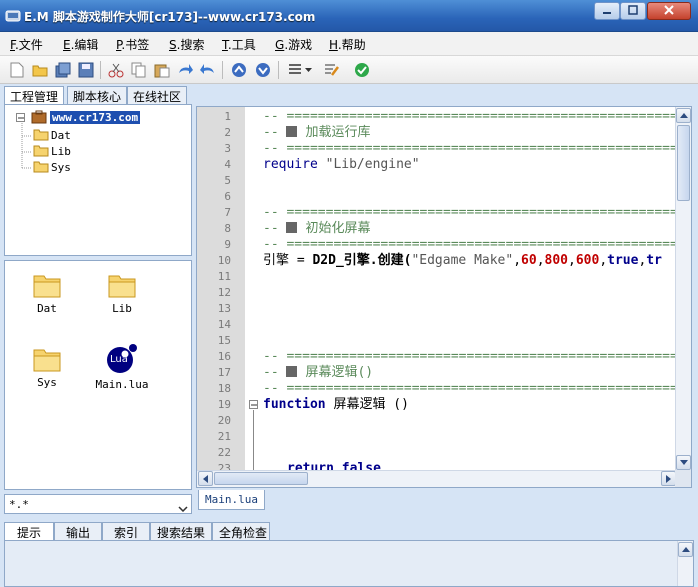 This screenshot has width=698, height=587. Describe the element at coordinates (39, 118) in the screenshot. I see `briefcase-icon` at that location.